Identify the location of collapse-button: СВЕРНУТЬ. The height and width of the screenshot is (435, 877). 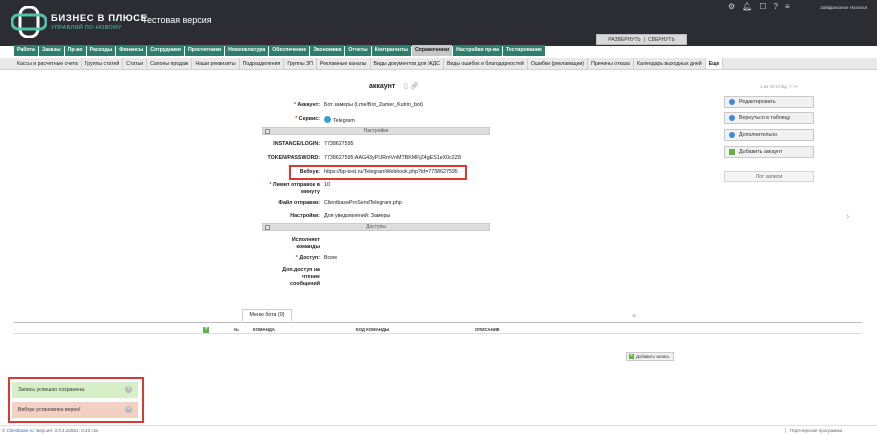
(661, 40).